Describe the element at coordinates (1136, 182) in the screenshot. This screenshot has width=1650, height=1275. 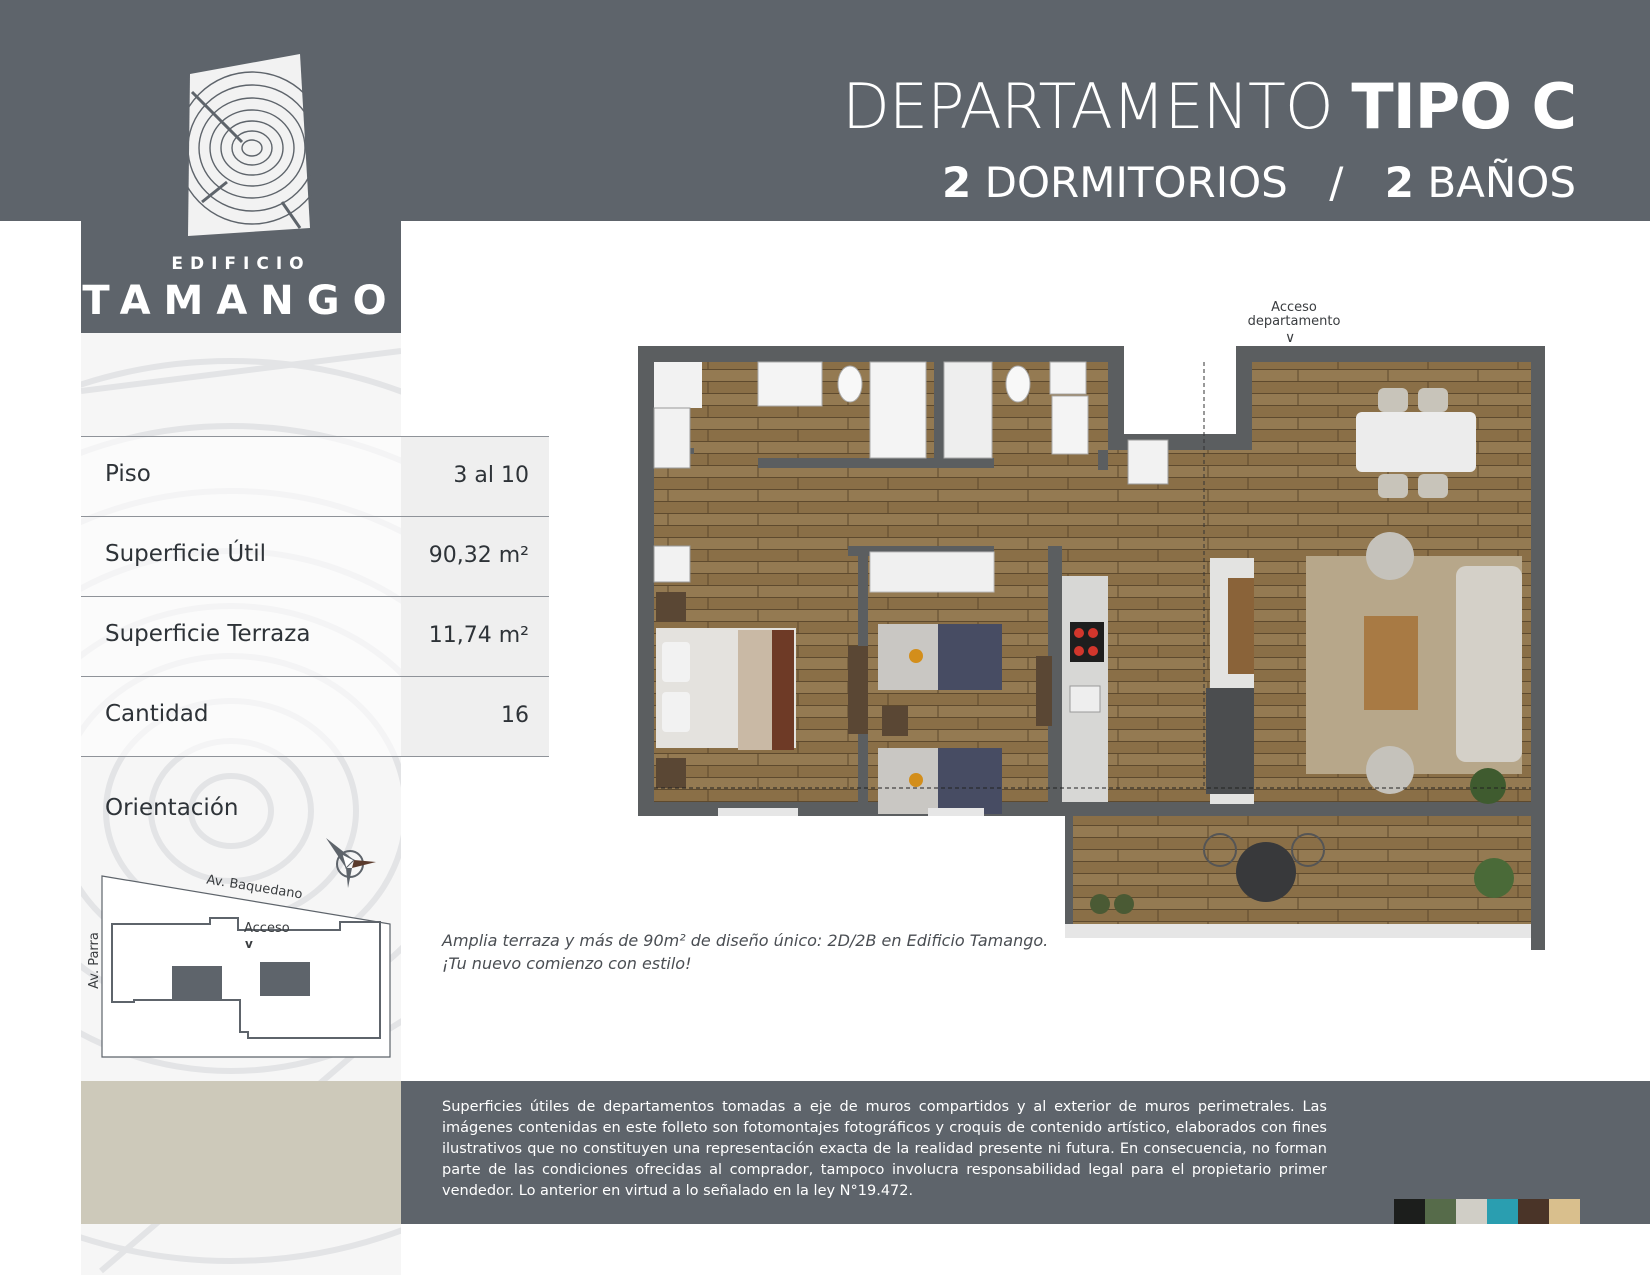
I see `bedrooms-label: DORMITORIOS` at that location.